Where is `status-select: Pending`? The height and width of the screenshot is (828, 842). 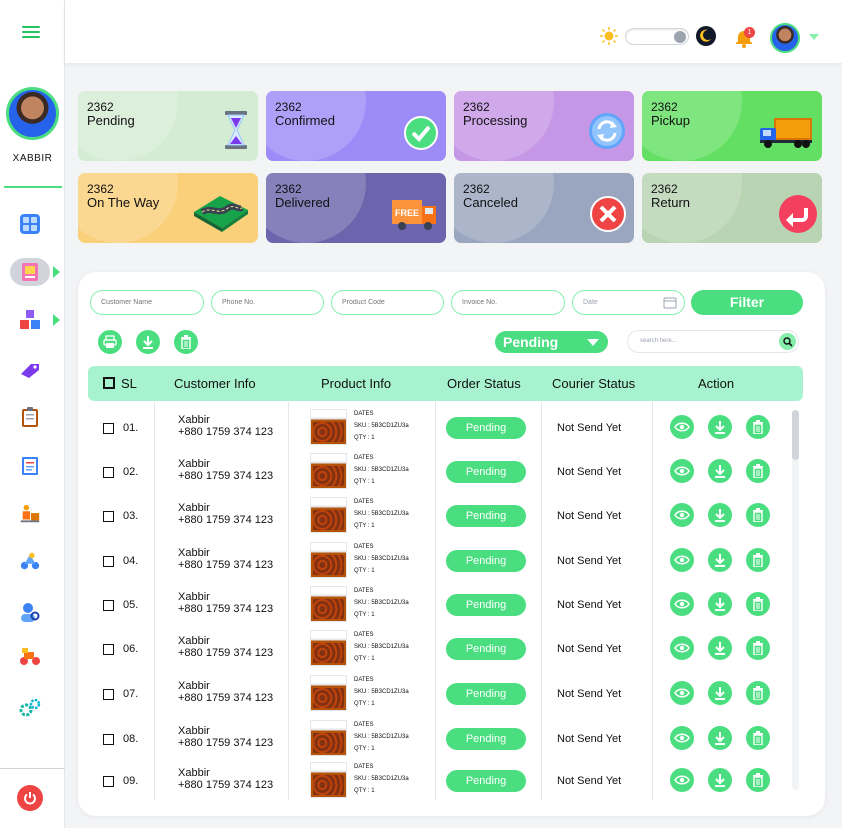
status-select: Pending is located at coordinates (551, 342).